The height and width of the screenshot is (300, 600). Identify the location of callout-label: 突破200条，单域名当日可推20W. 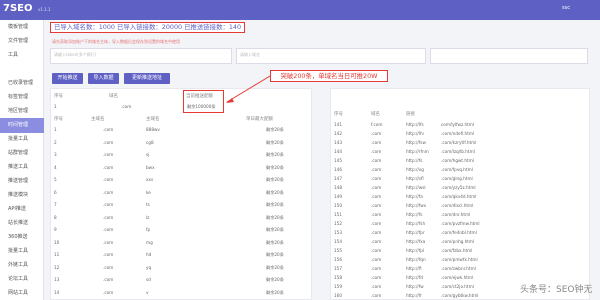
(329, 76).